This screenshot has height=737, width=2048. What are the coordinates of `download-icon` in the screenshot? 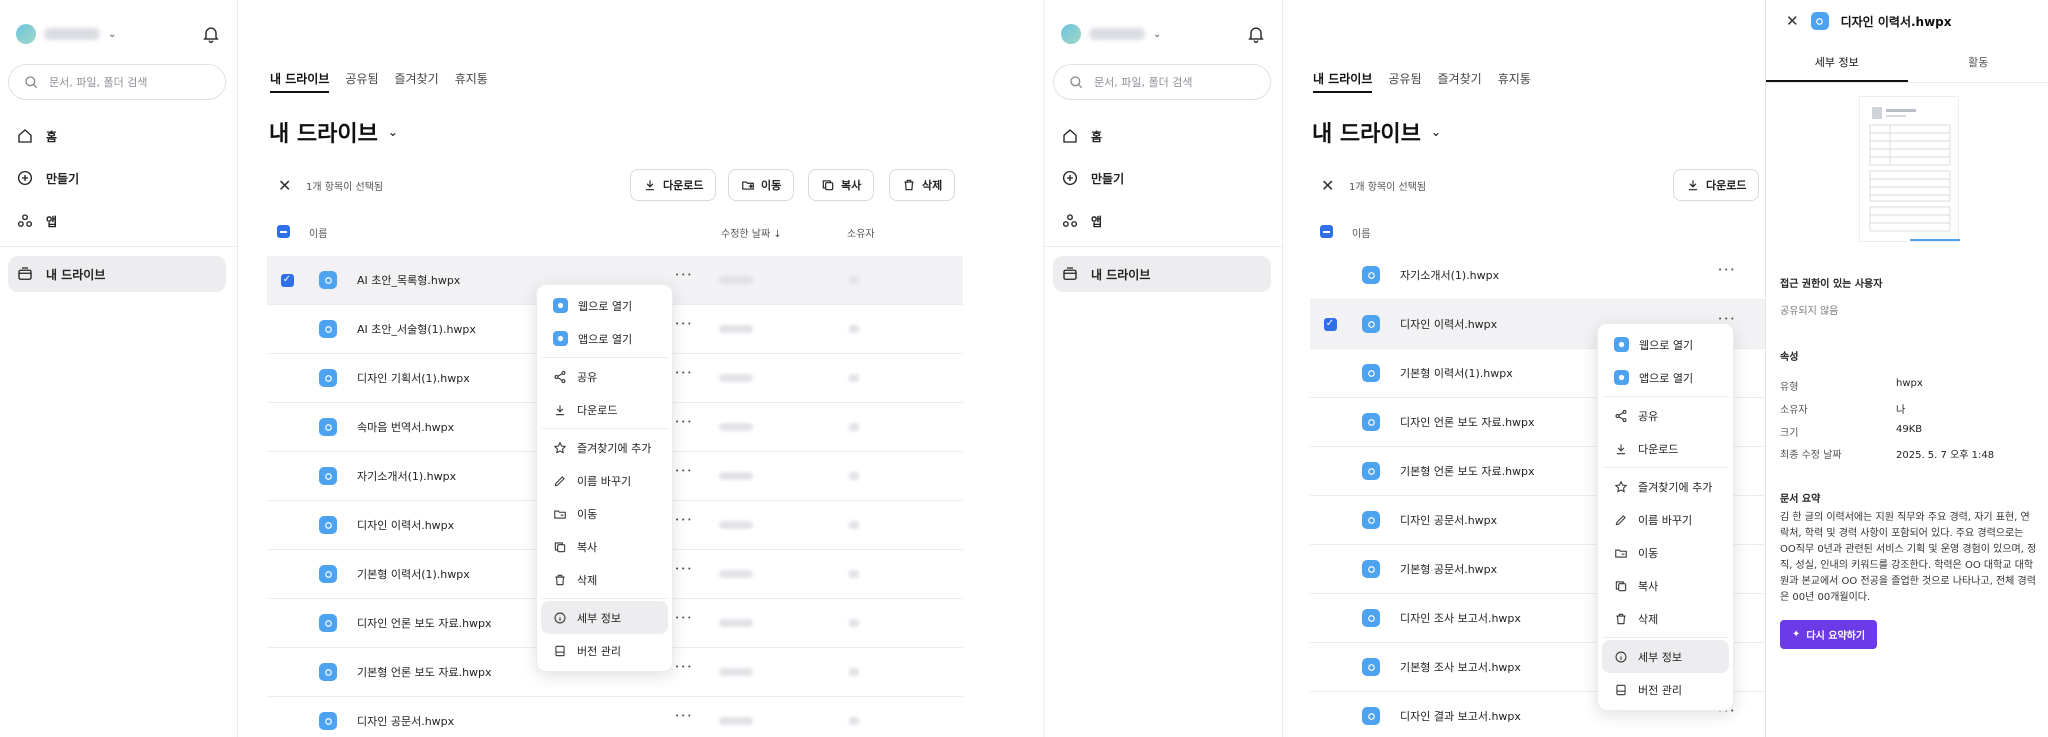 It's located at (1693, 185).